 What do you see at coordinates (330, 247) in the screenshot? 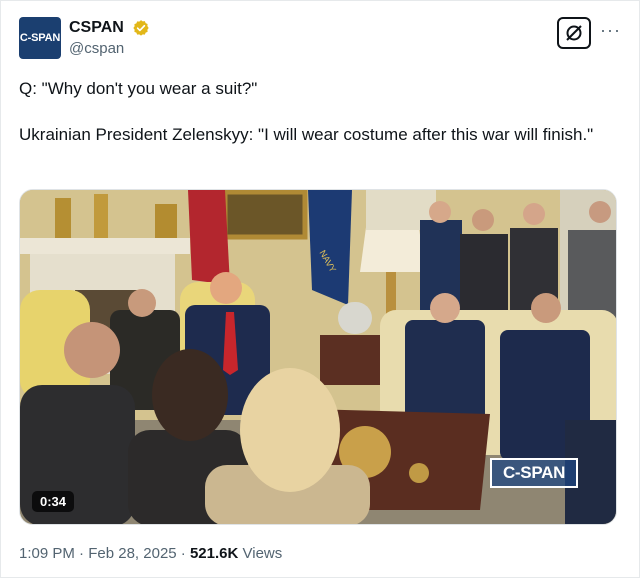
I see `navy-flag` at bounding box center [330, 247].